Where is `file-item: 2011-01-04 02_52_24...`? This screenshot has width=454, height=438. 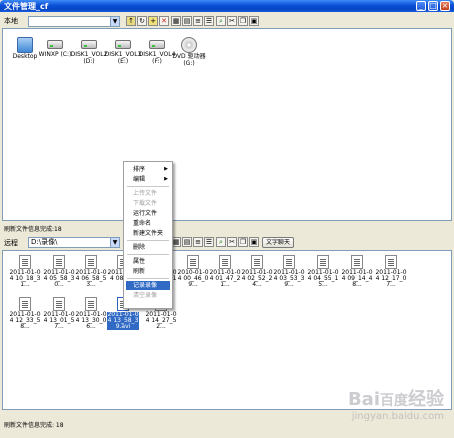 file-item: 2011-01-04 02_52_24... is located at coordinates (257, 271).